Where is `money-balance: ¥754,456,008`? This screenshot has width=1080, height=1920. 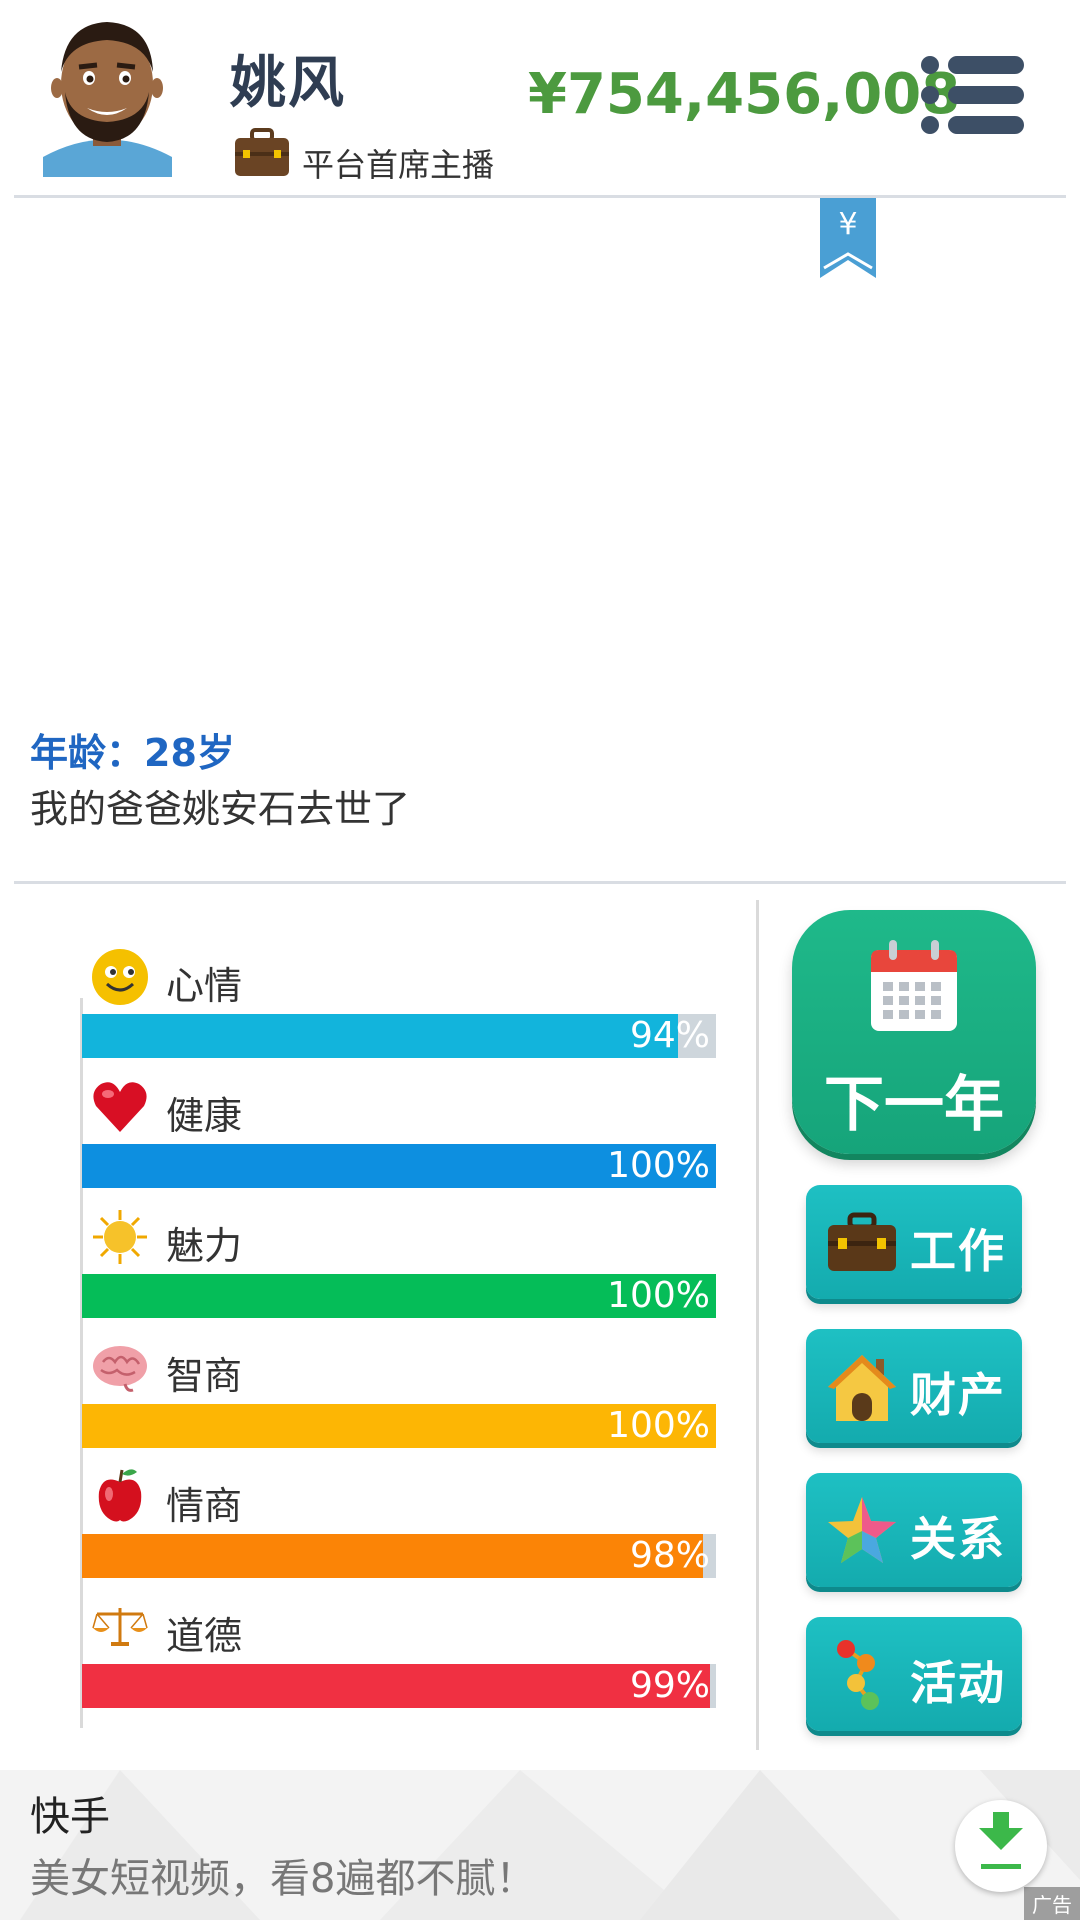
money-balance: ¥754,456,008 is located at coordinates (744, 94).